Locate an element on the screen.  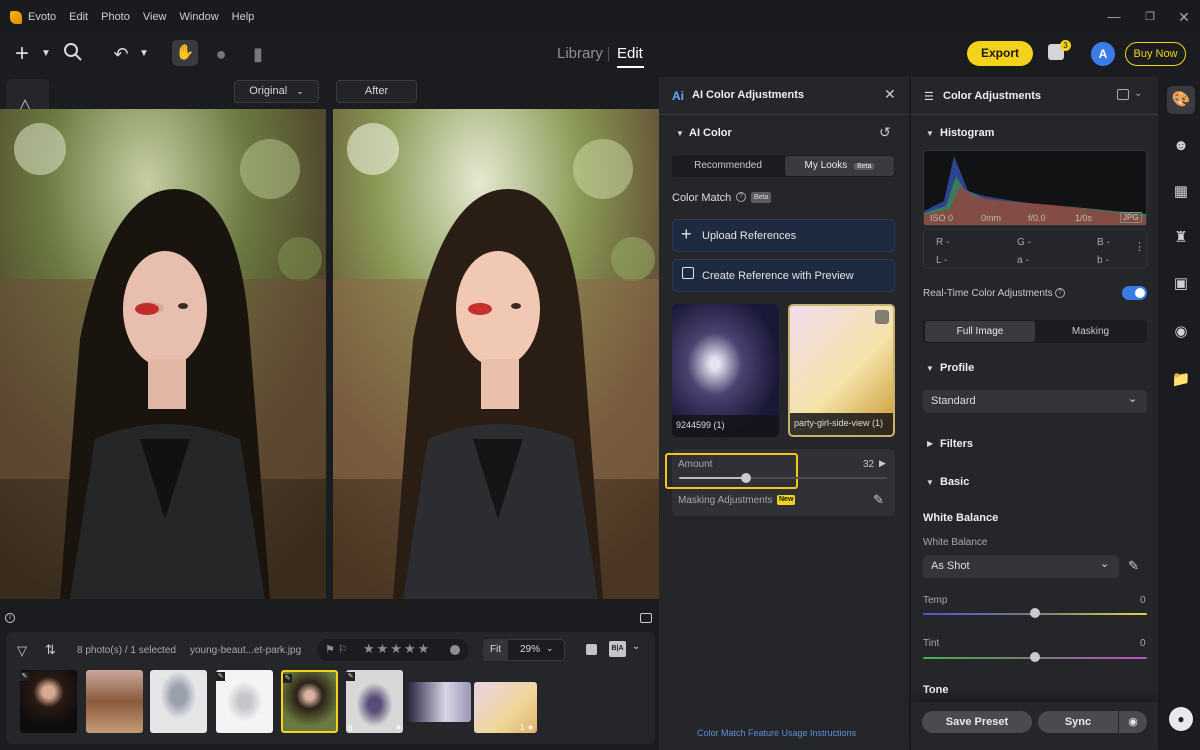
filters-label: Filters is located at coordinates (957, 444).